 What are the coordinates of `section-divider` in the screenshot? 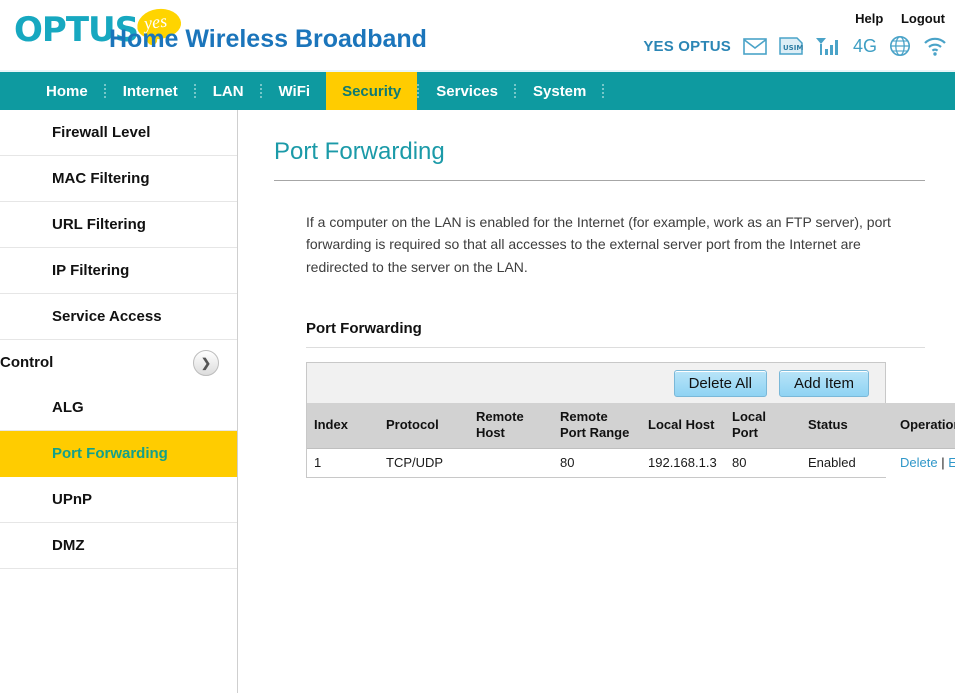 It's located at (615, 348).